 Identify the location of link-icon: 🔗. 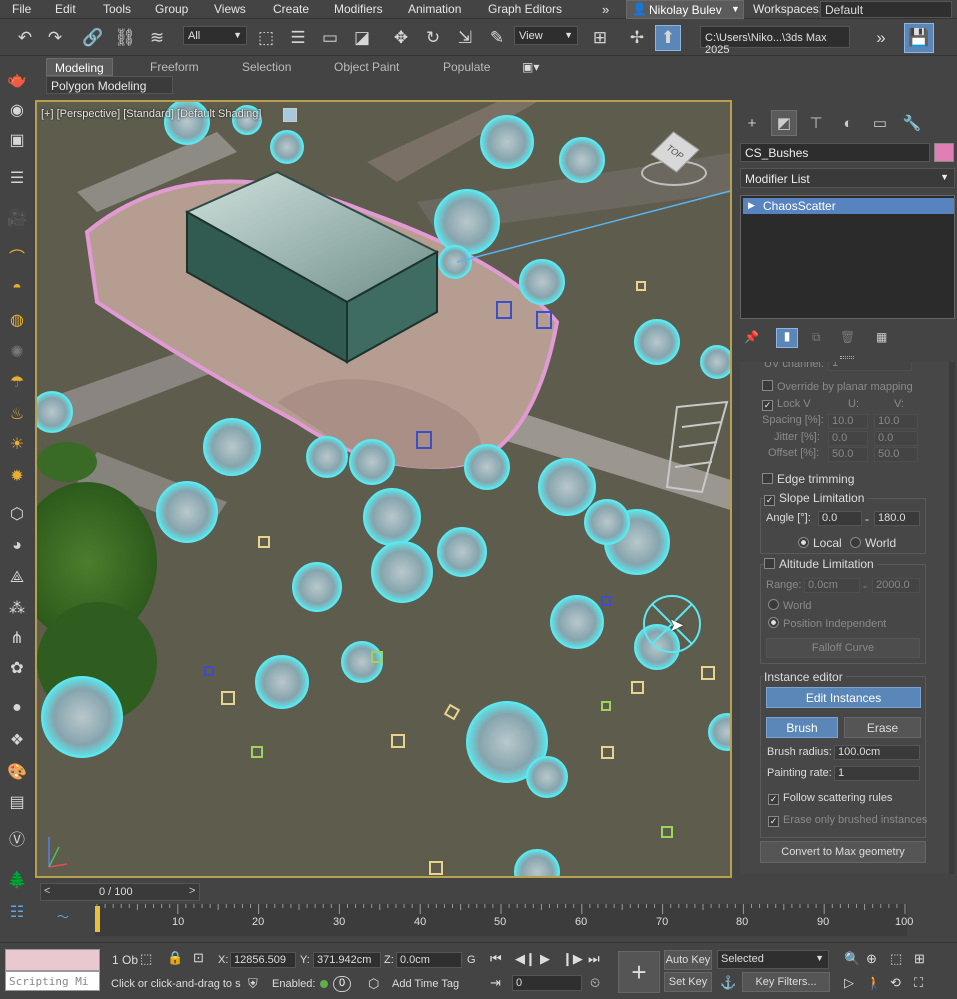
(93, 38).